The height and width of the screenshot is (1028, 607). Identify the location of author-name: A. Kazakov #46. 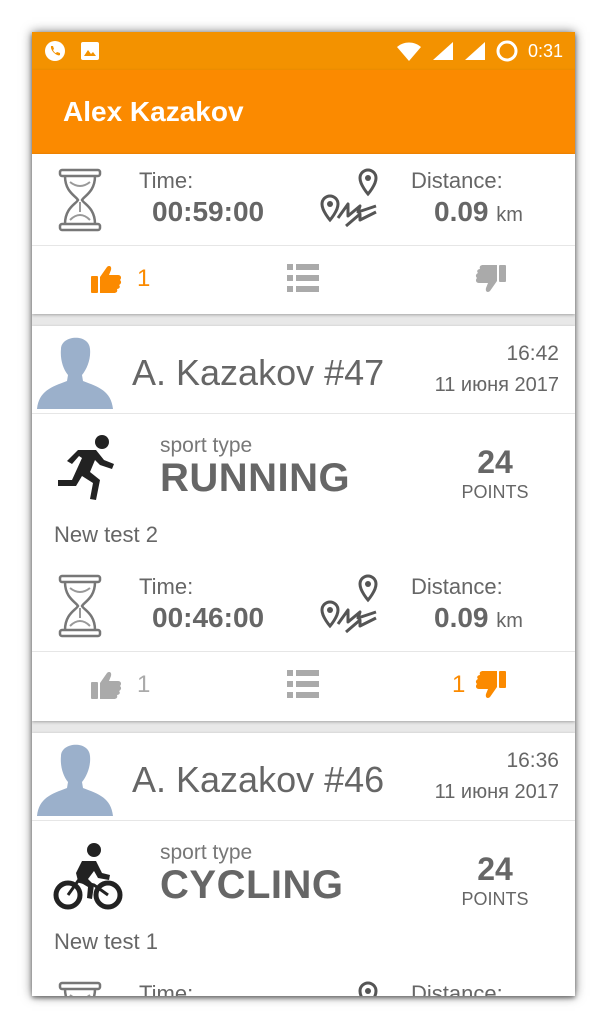
(258, 780).